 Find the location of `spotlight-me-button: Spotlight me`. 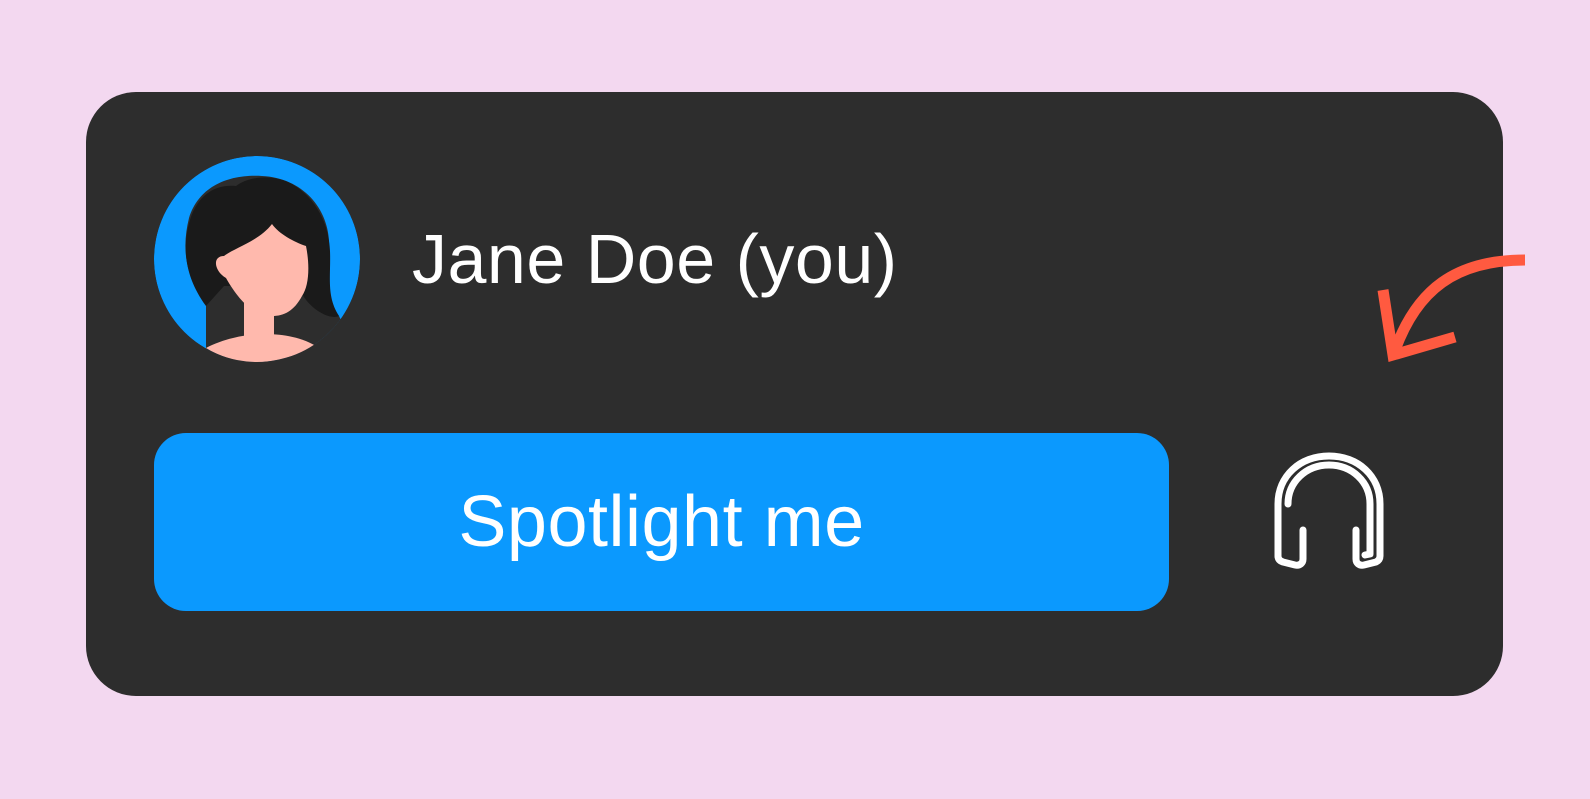

spotlight-me-button: Spotlight me is located at coordinates (661, 522).